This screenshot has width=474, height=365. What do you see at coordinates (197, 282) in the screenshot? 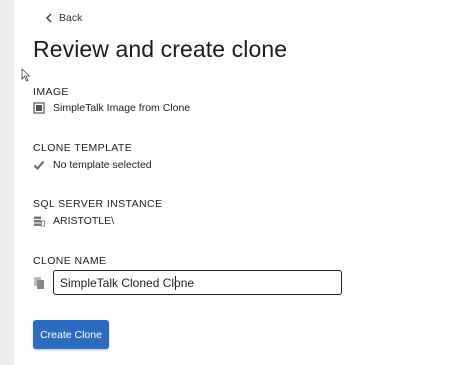
I see `clone-name-input` at bounding box center [197, 282].